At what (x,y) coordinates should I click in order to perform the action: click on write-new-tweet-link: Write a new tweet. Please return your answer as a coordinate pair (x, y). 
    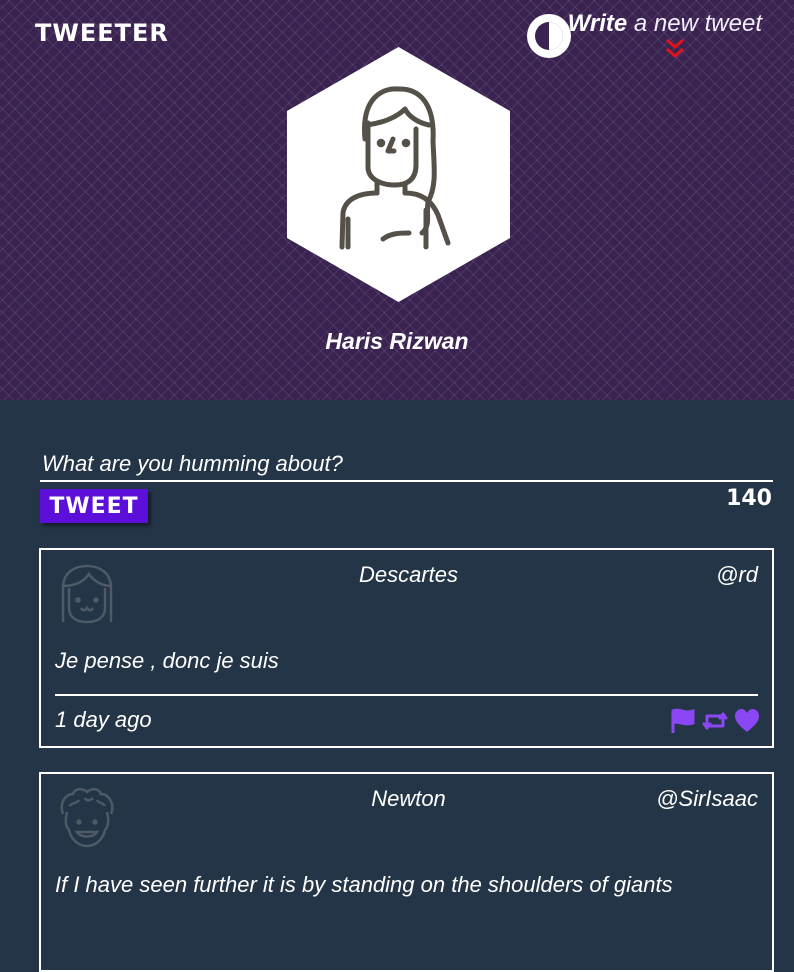
    Looking at the image, I should click on (665, 24).